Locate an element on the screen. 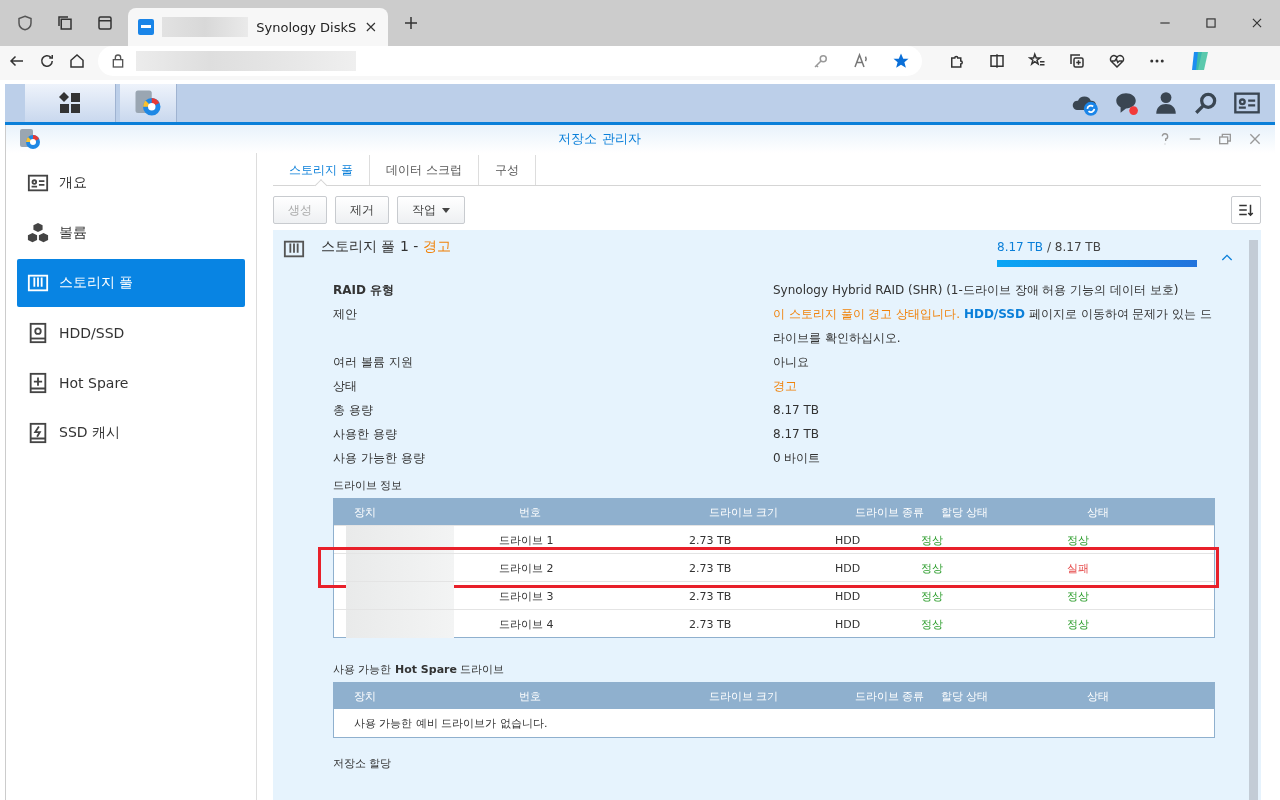  home-icon is located at coordinates (77, 61).